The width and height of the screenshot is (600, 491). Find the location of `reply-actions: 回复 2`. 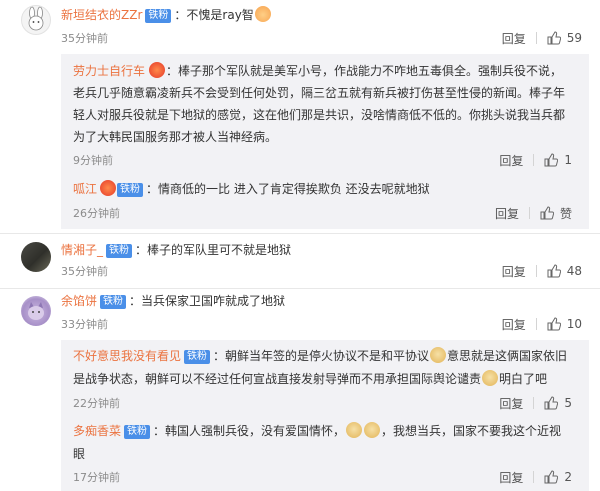

reply-actions: 回复 2 is located at coordinates (535, 477).